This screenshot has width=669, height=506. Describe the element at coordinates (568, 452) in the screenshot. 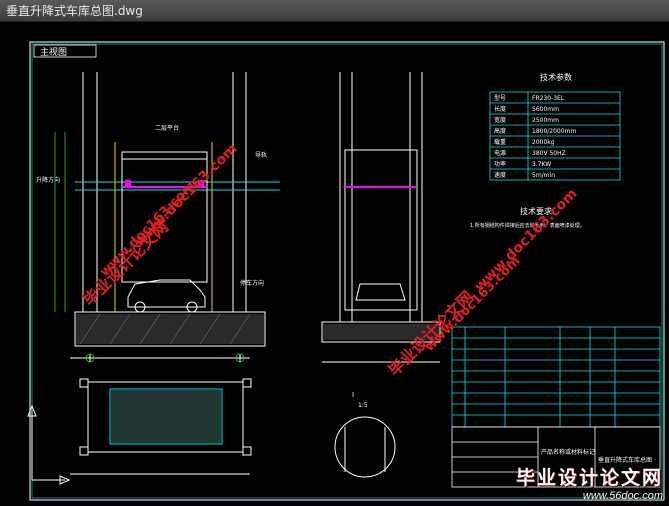

I see `title-block-school: 产品名称或材料标记` at that location.